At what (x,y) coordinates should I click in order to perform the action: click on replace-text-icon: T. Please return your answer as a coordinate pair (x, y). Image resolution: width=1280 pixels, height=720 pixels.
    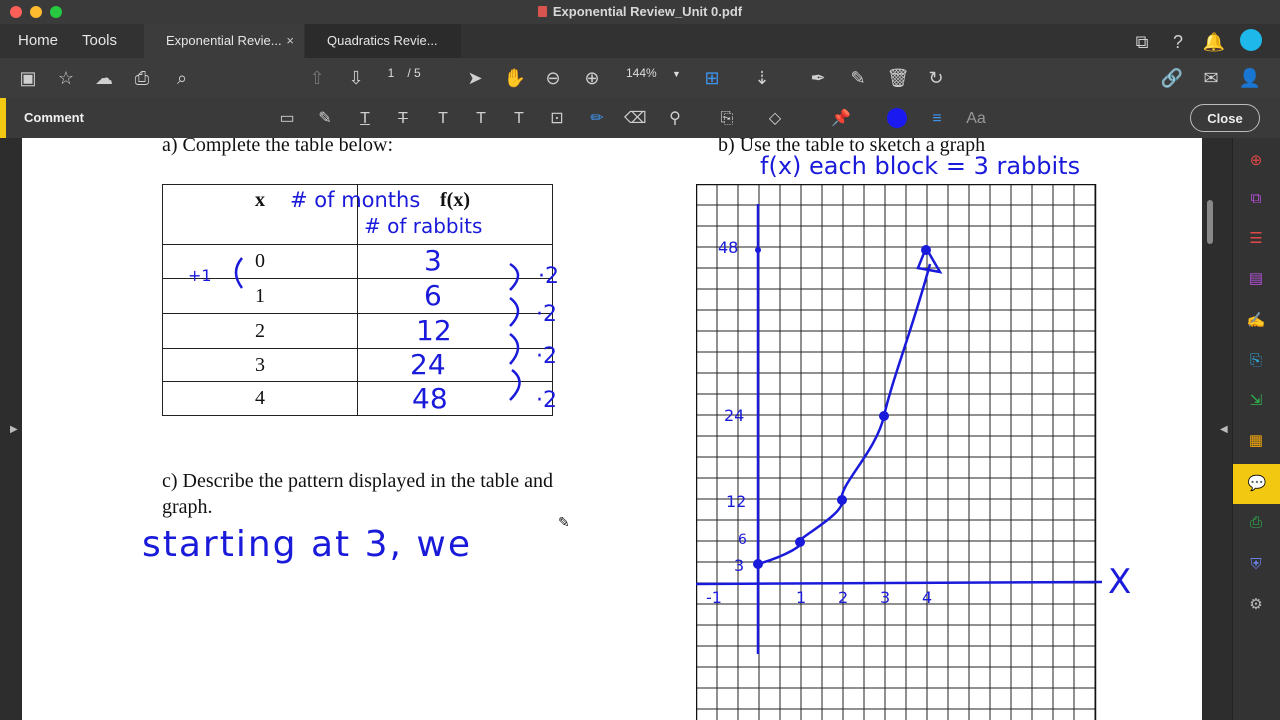
    Looking at the image, I should click on (443, 119).